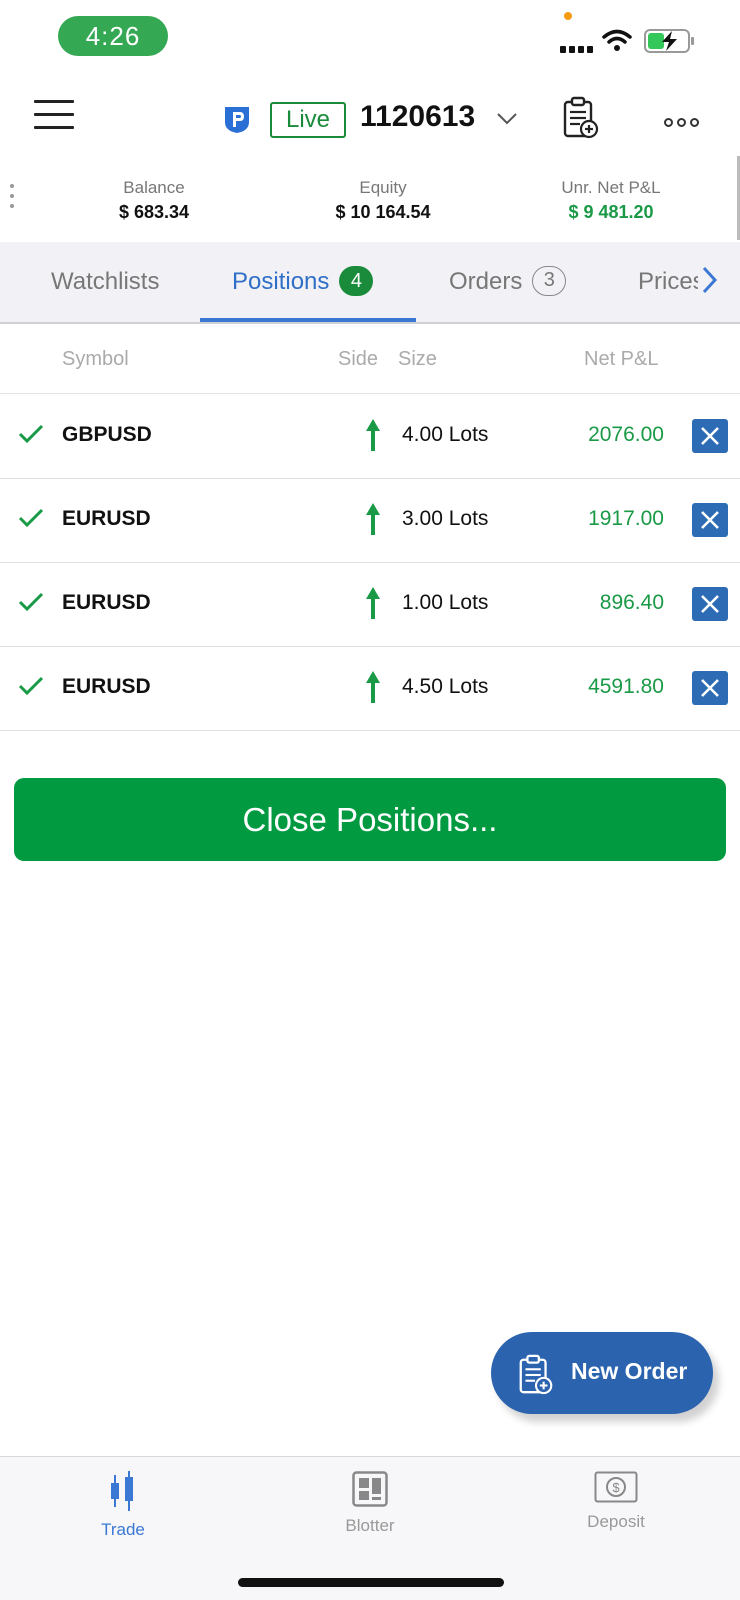 This screenshot has width=740, height=1600. Describe the element at coordinates (626, 686) in the screenshot. I see `position-pnl: 4591.80` at that location.